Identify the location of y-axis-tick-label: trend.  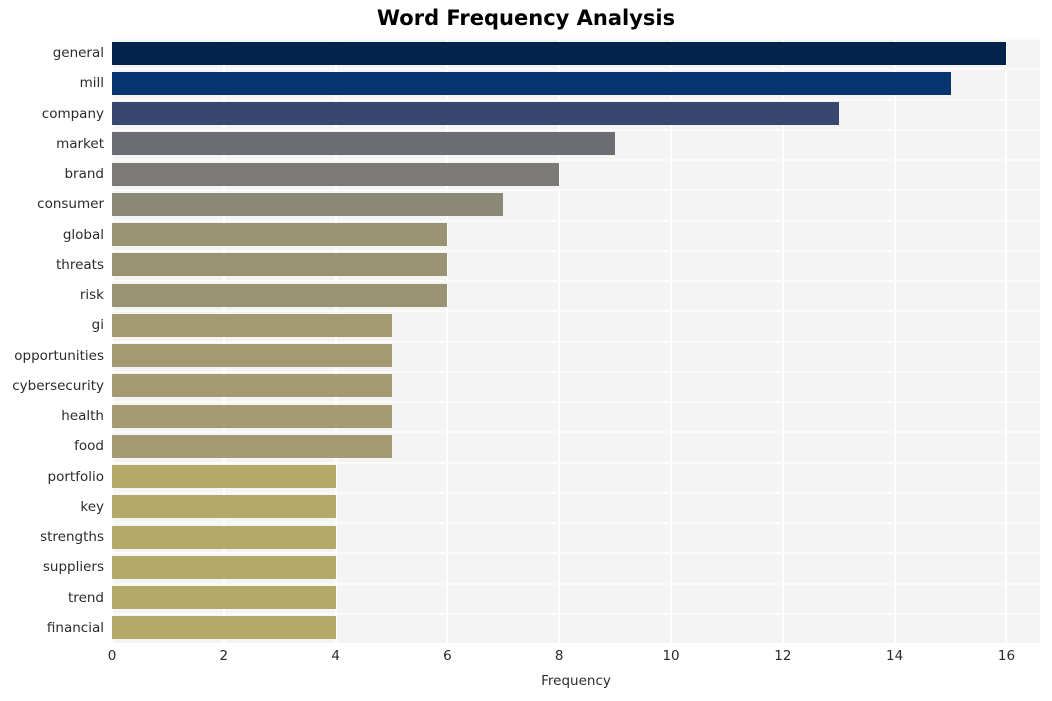
(86, 597).